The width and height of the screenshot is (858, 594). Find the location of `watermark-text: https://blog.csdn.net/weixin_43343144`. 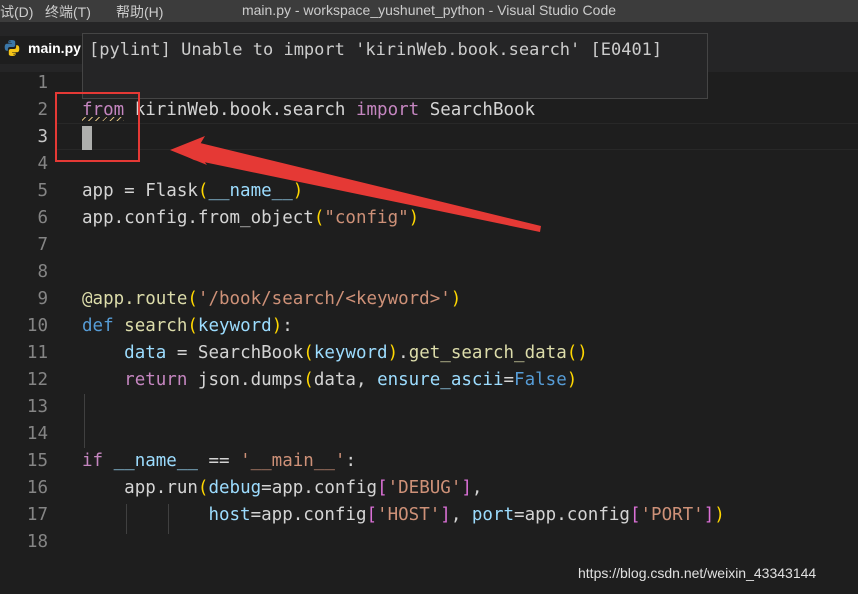

watermark-text: https://blog.csdn.net/weixin_43343144 is located at coordinates (697, 573).